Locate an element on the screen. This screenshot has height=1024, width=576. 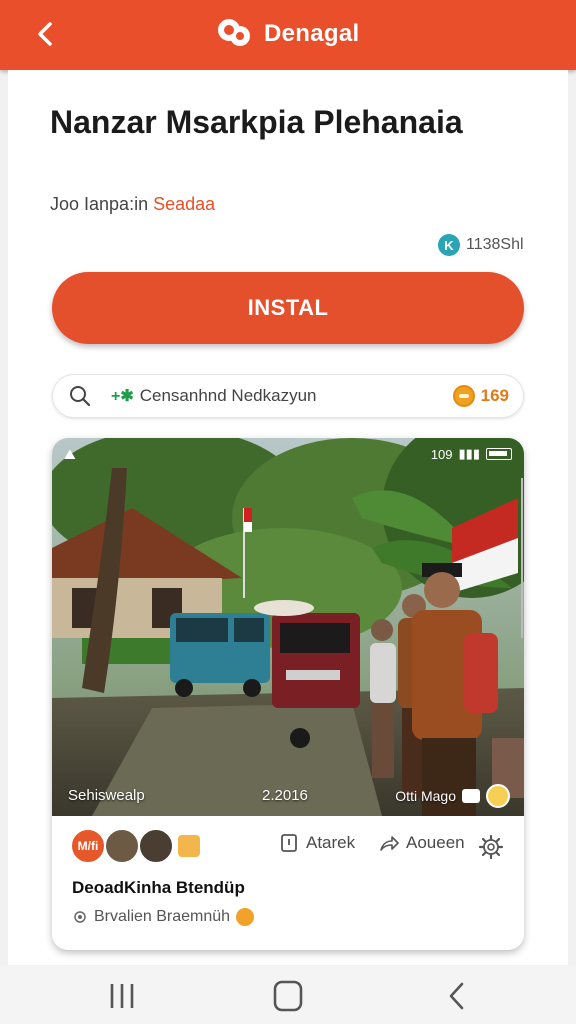
developer-prefix: Joo Ianpa:in is located at coordinates (99, 204).